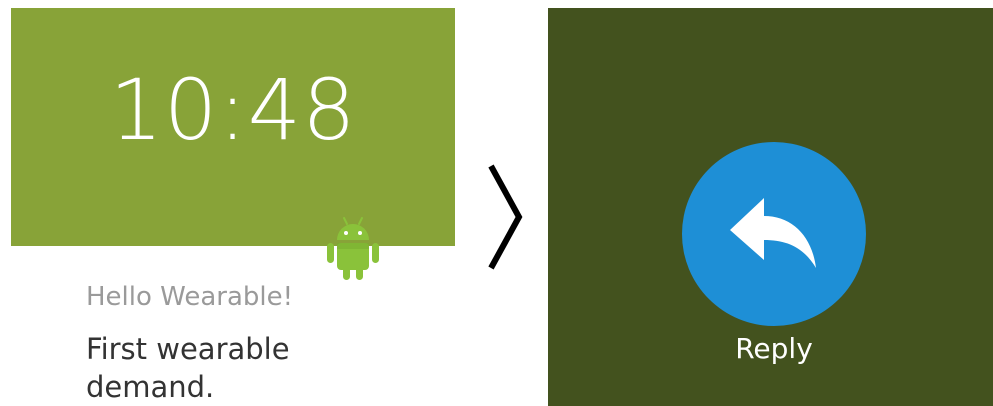 The width and height of the screenshot is (993, 406). What do you see at coordinates (774, 348) in the screenshot?
I see `reply-label: Reply` at bounding box center [774, 348].